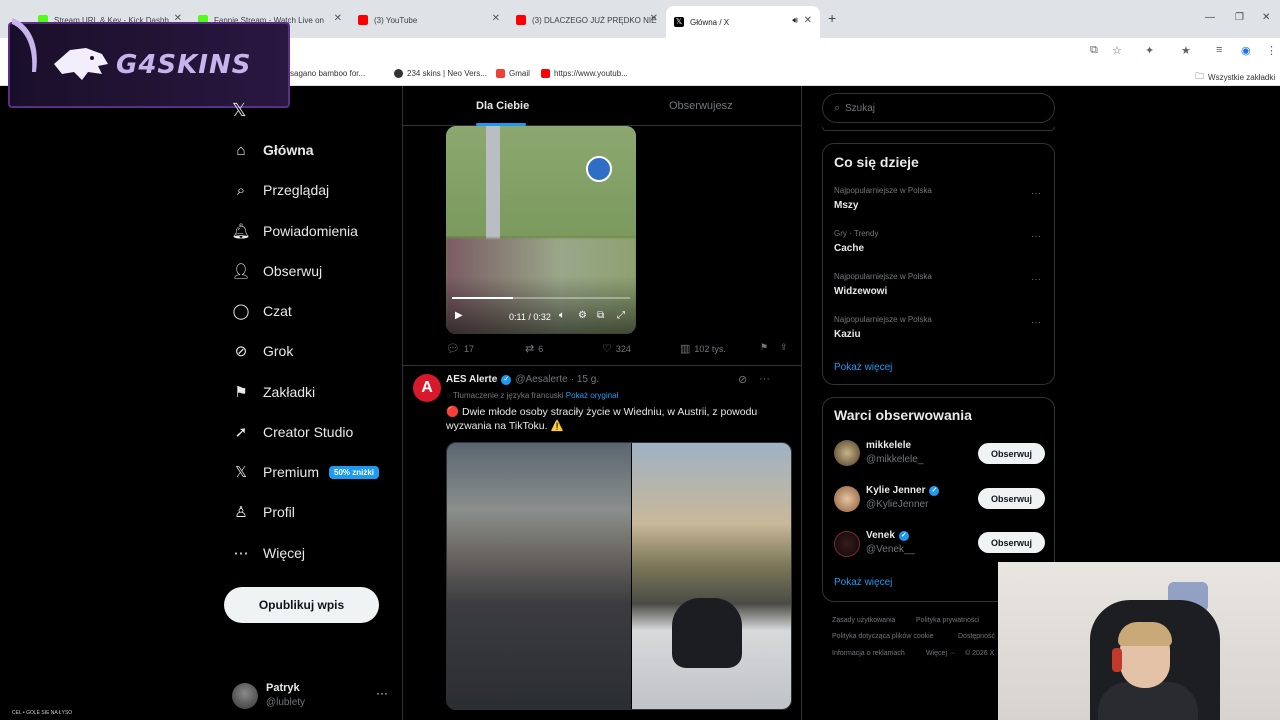 The width and height of the screenshot is (1280, 720). What do you see at coordinates (541, 298) in the screenshot?
I see `video-progress-bar` at bounding box center [541, 298].